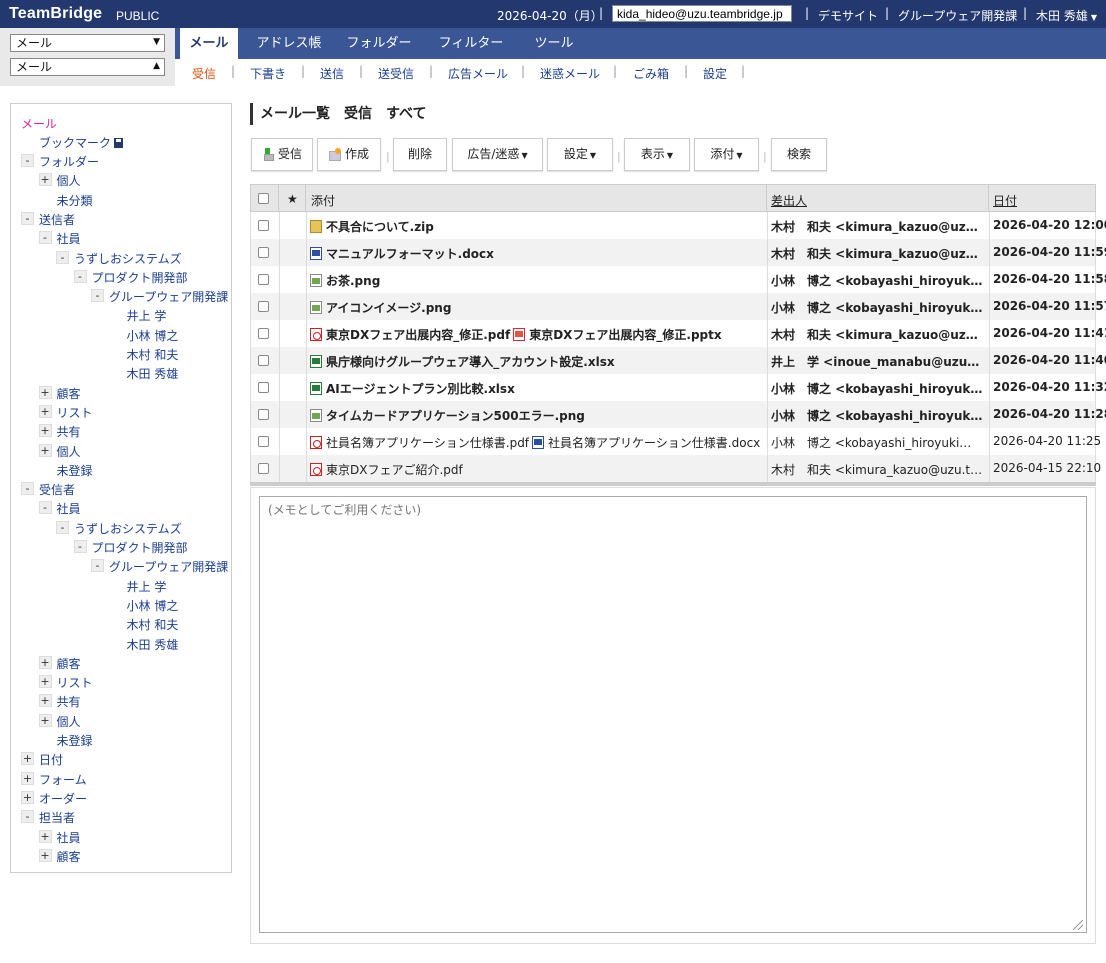 The height and width of the screenshot is (963, 1106). What do you see at coordinates (651, 73) in the screenshot?
I see `subnav-trash: ごみ箱` at bounding box center [651, 73].